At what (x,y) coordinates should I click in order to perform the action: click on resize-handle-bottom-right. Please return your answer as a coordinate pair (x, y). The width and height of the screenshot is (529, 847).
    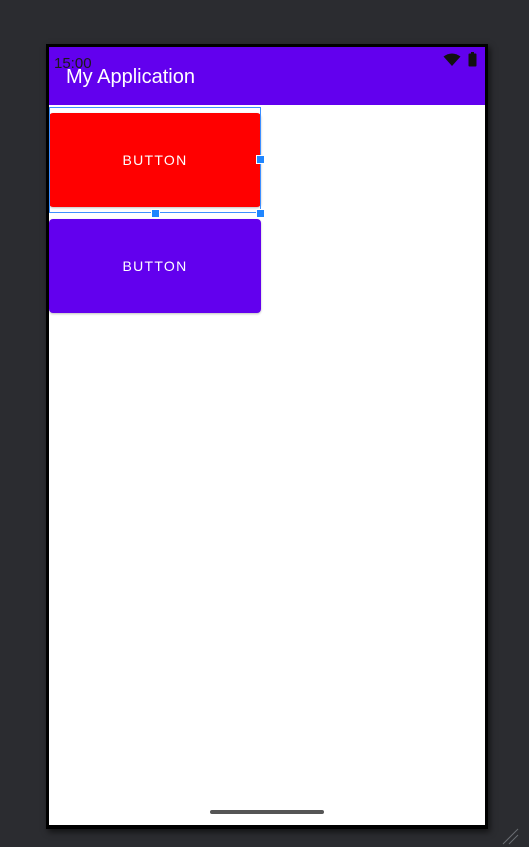
    Looking at the image, I should click on (260, 213).